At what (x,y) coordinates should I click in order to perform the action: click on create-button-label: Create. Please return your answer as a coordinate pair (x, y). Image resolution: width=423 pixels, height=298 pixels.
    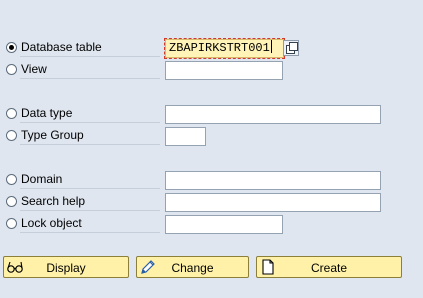
    Looking at the image, I should click on (329, 268).